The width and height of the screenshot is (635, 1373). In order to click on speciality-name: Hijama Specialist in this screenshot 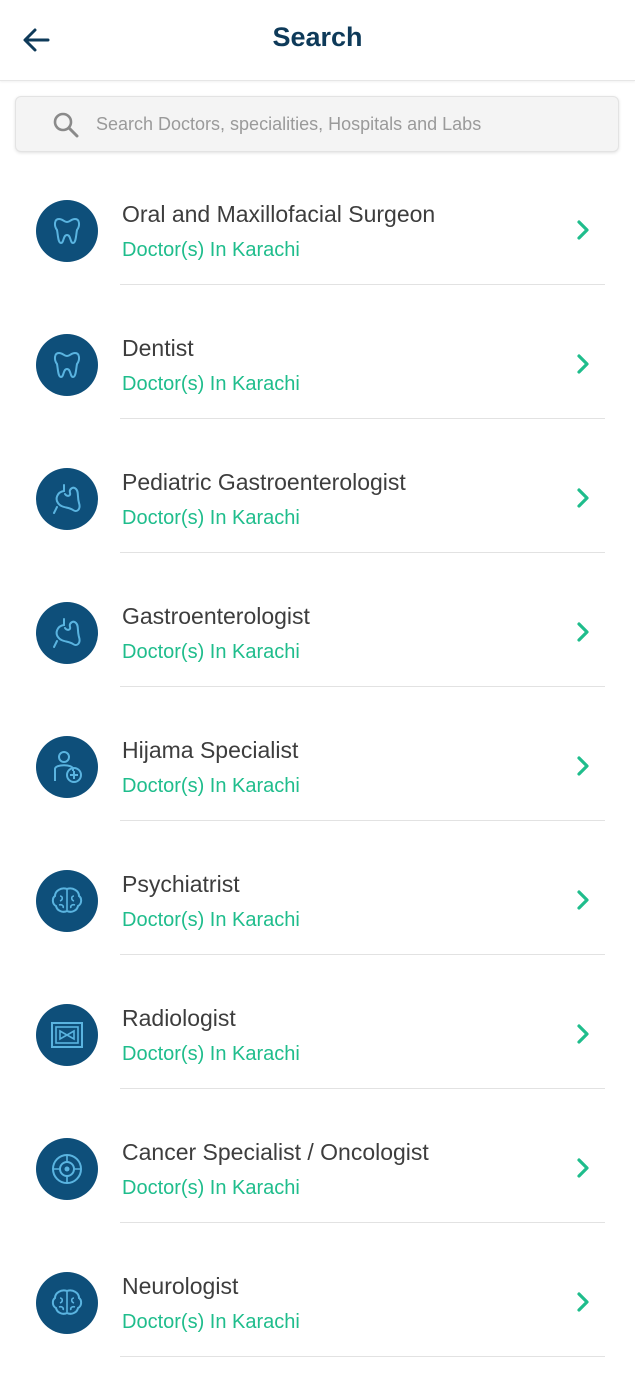, I will do `click(210, 750)`.